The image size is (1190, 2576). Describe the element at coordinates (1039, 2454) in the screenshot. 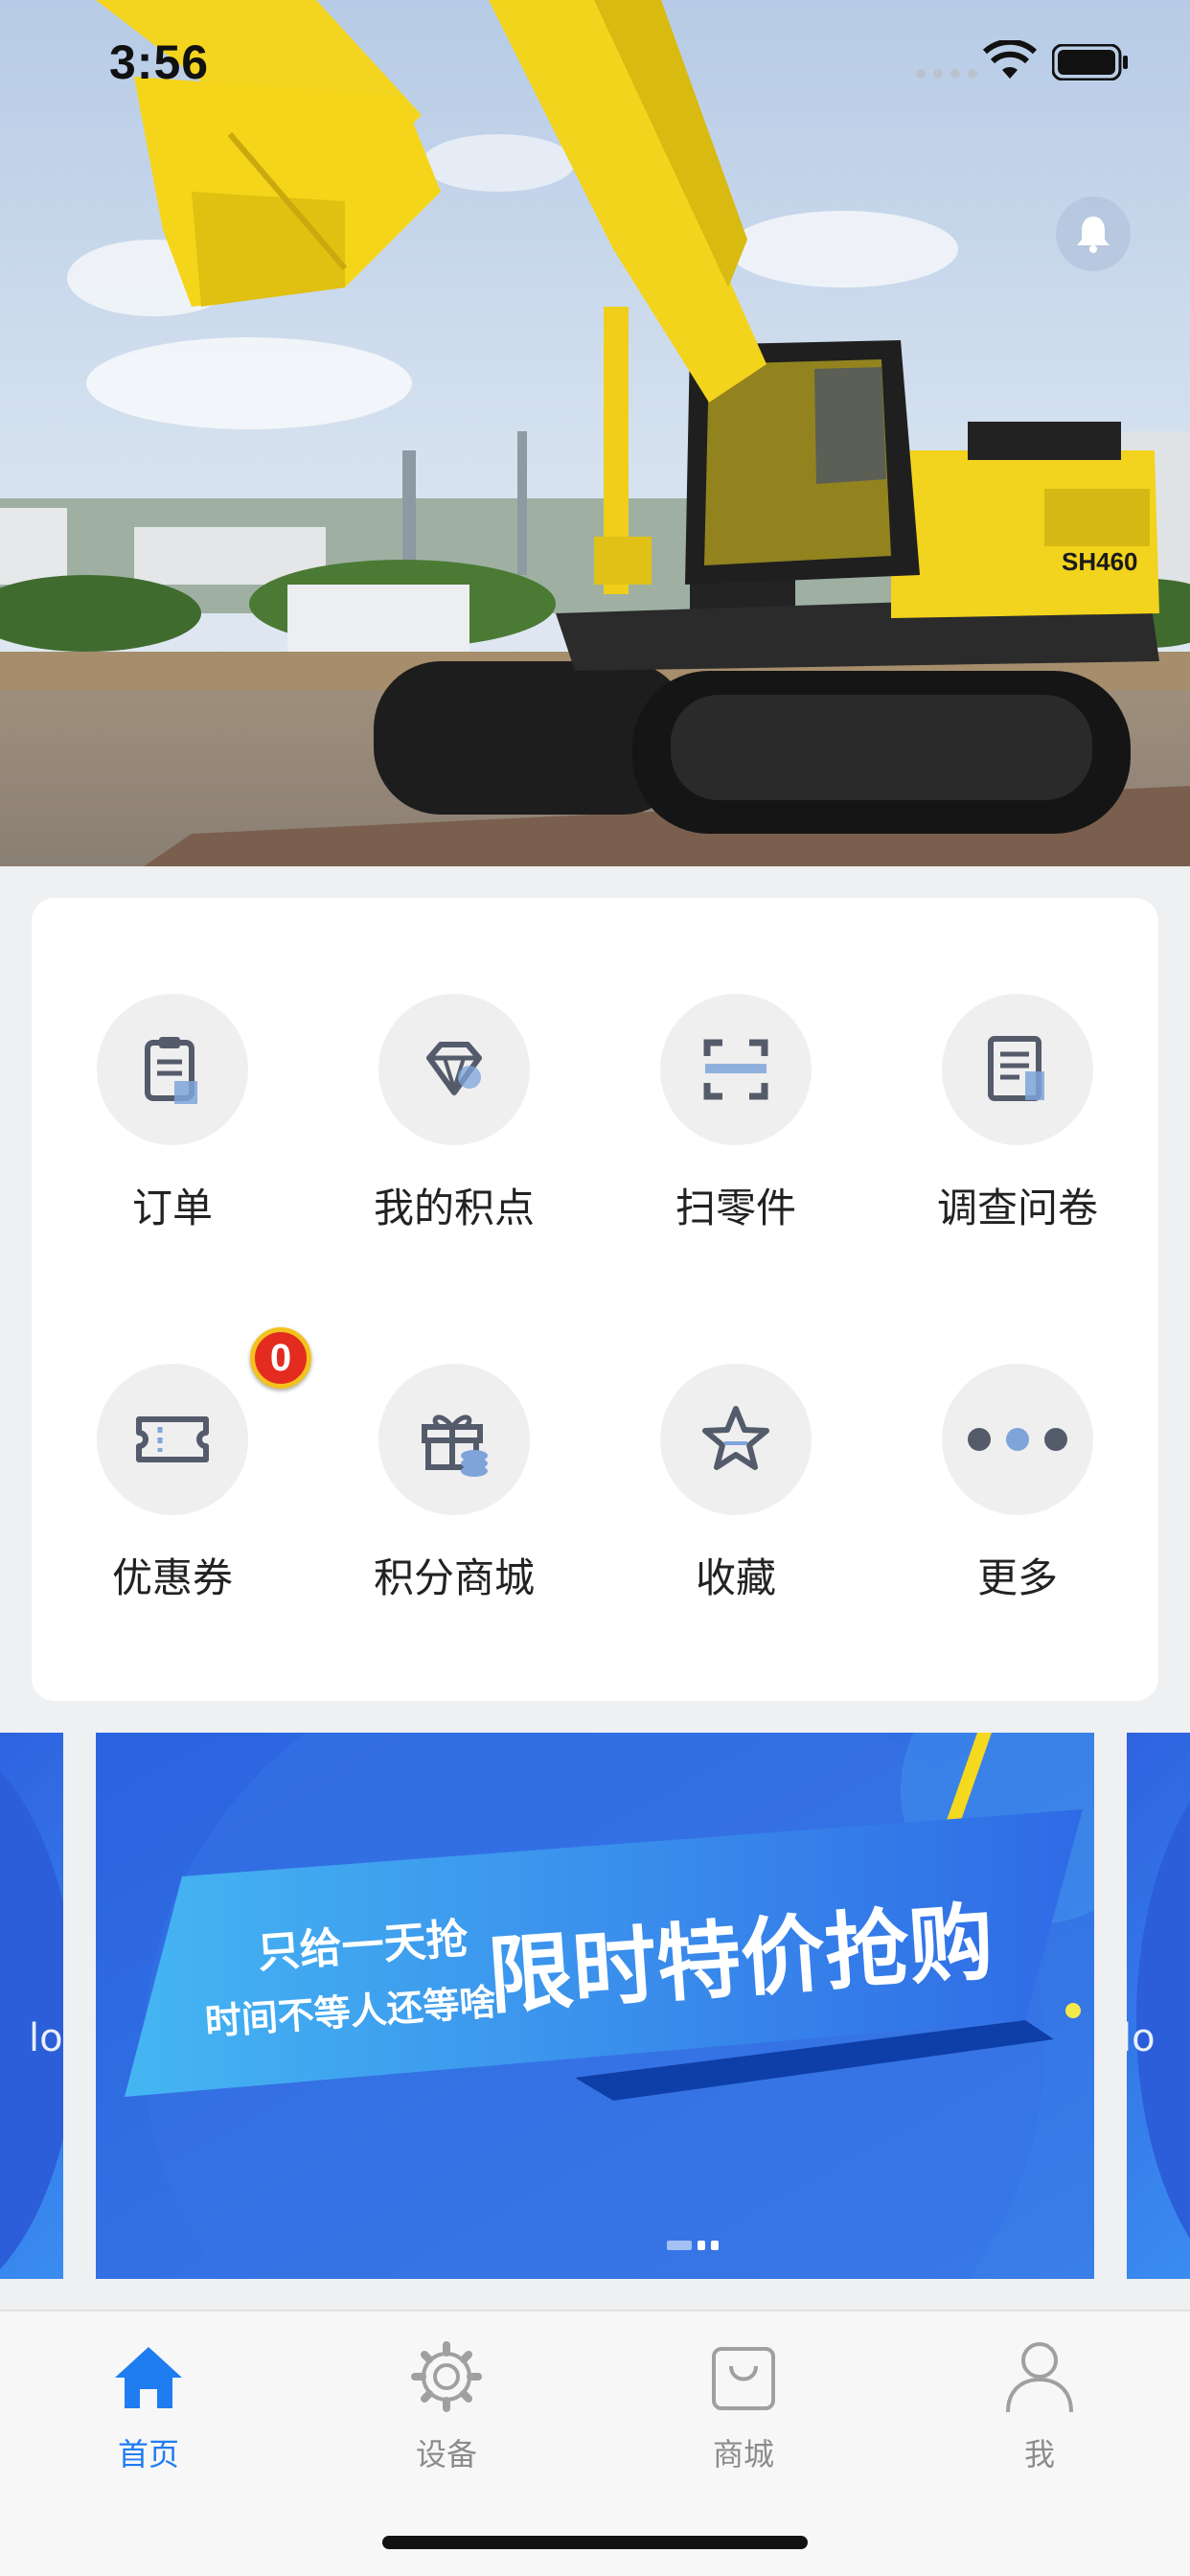

I see `tab-label: 我` at that location.